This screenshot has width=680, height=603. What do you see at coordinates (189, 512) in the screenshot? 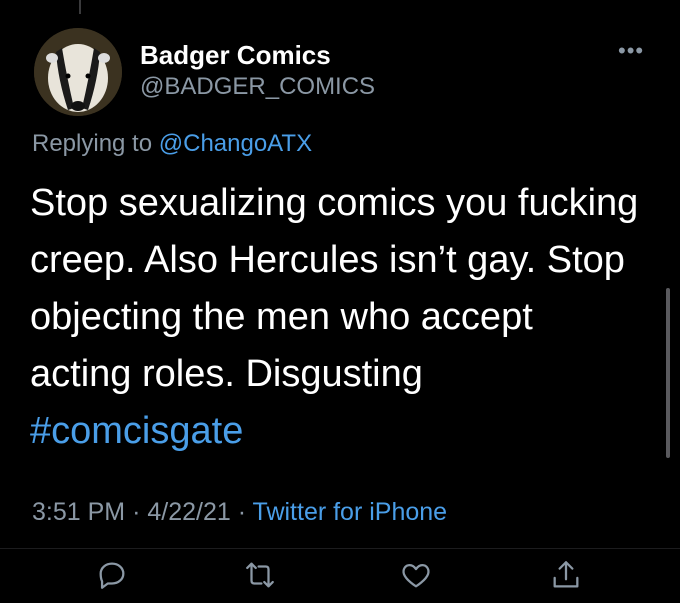
I see `tweet-date: 4/22/21` at bounding box center [189, 512].